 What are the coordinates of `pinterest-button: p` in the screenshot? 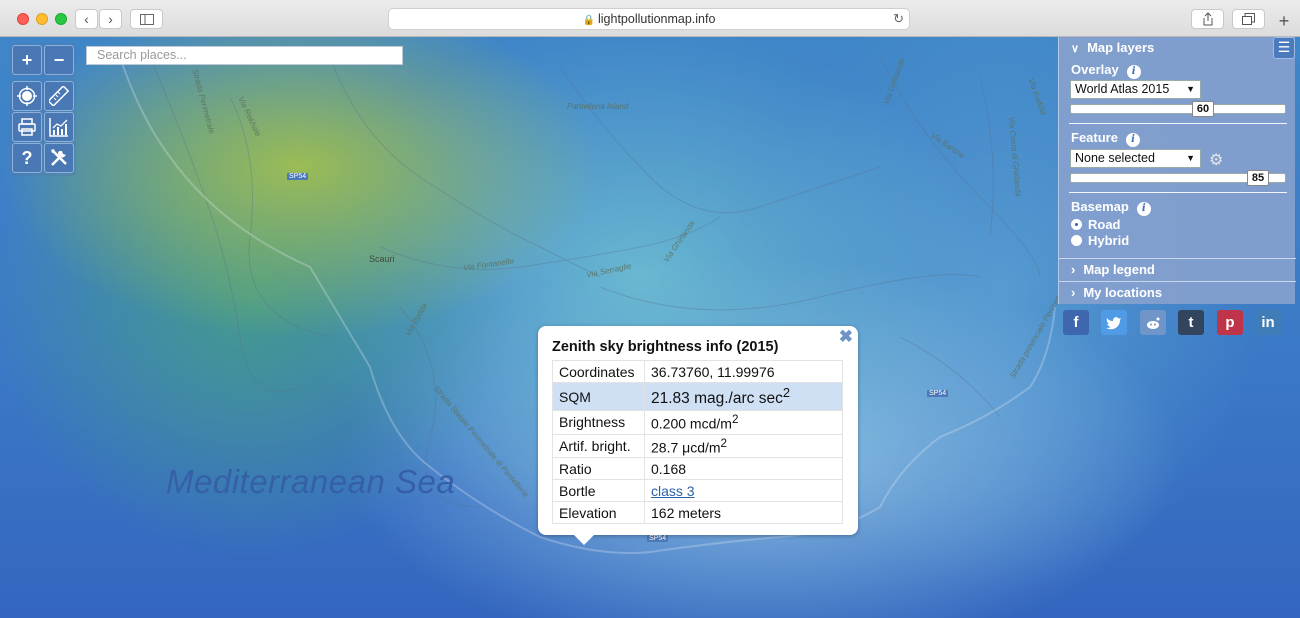 It's located at (1230, 322).